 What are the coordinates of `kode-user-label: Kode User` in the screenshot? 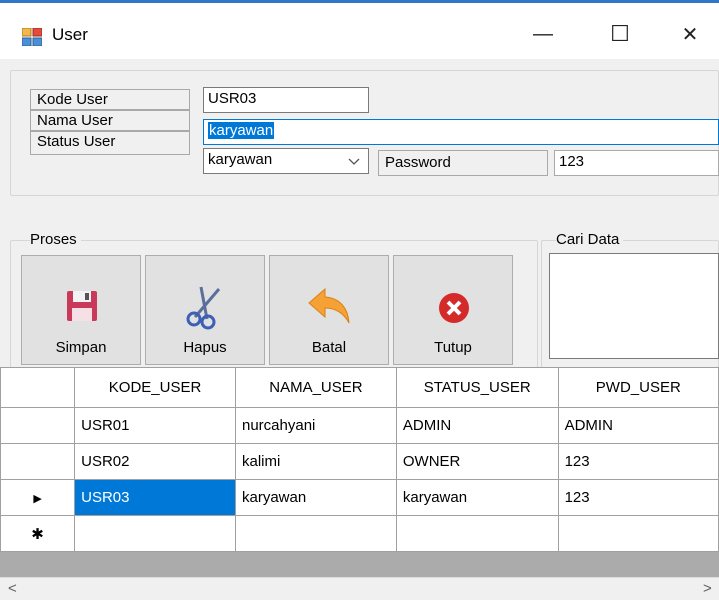 It's located at (110, 99).